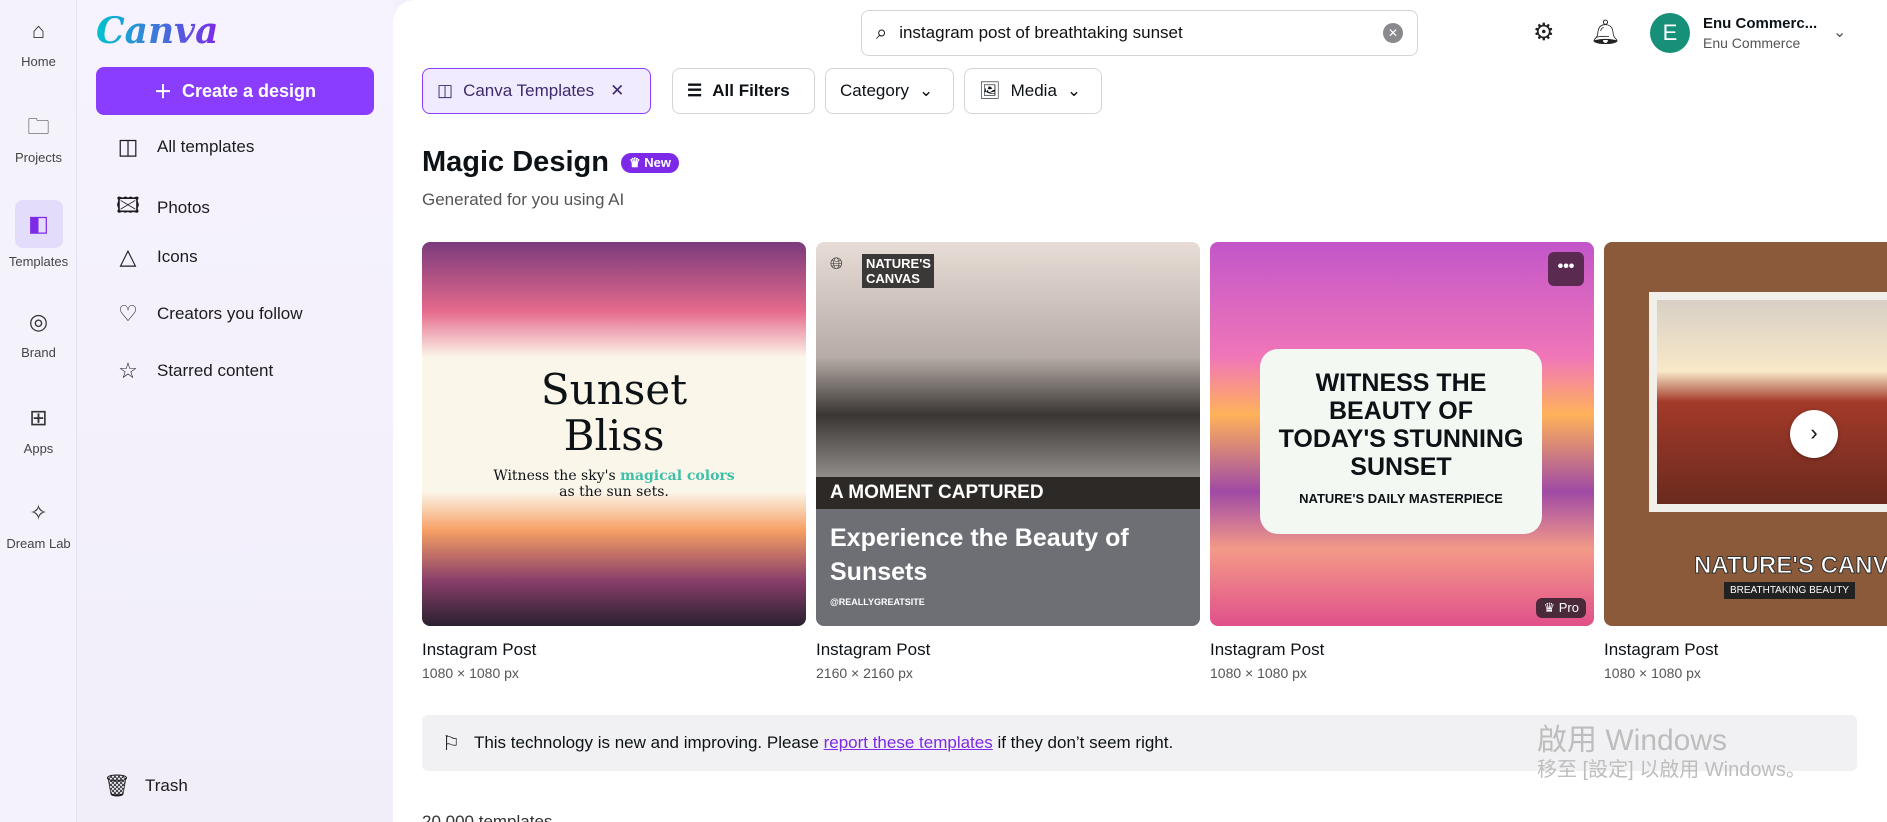 The width and height of the screenshot is (1887, 822). Describe the element at coordinates (194, 371) in the screenshot. I see `nav-starred: ☆ Starred content` at that location.